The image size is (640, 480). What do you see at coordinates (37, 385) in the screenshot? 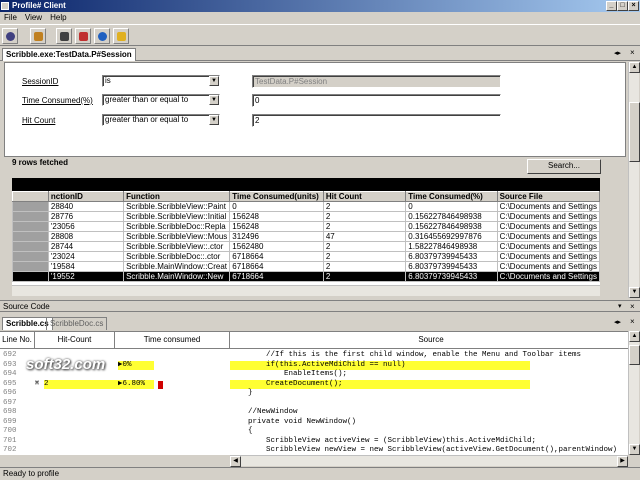
I see `breakpoint-icon: ⌘` at bounding box center [37, 385].